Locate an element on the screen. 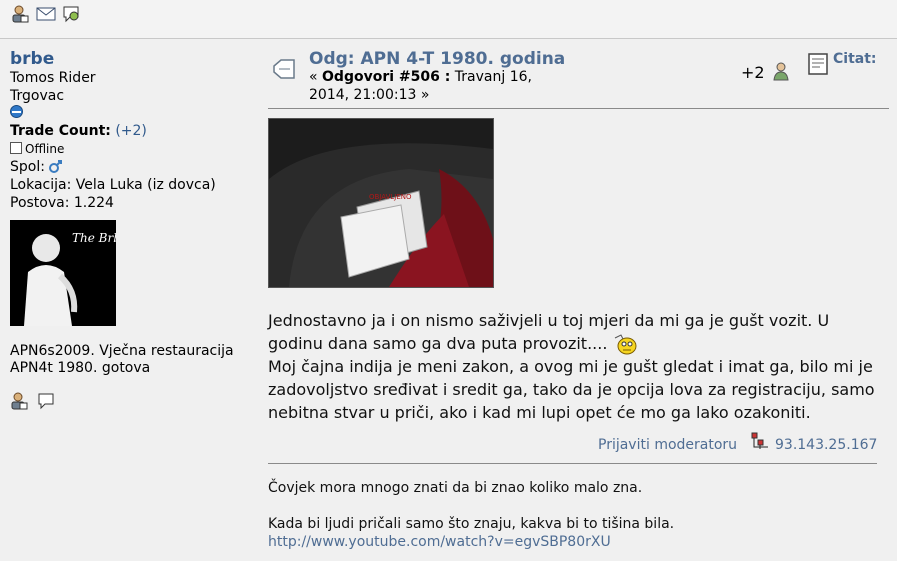  signature-divider is located at coordinates (572, 463).